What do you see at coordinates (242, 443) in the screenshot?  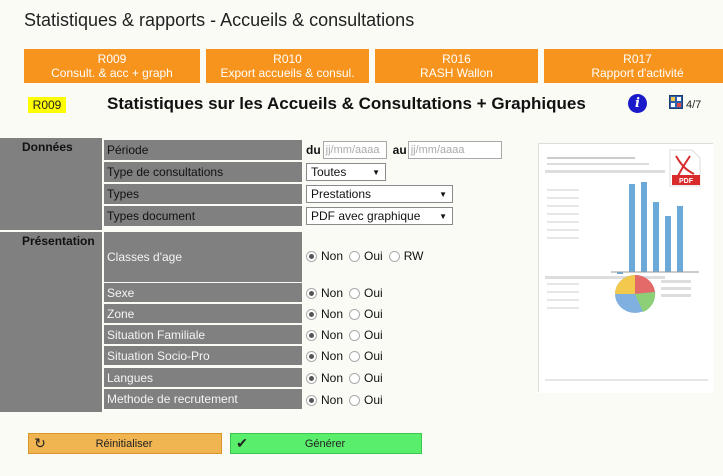 I see `checkmark-icon: ✔` at bounding box center [242, 443].